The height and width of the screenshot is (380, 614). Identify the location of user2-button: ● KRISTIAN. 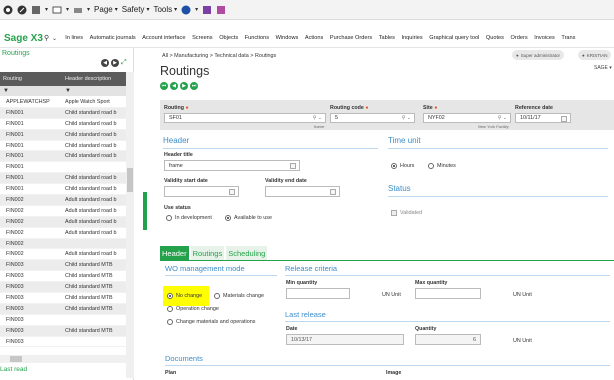
(595, 55).